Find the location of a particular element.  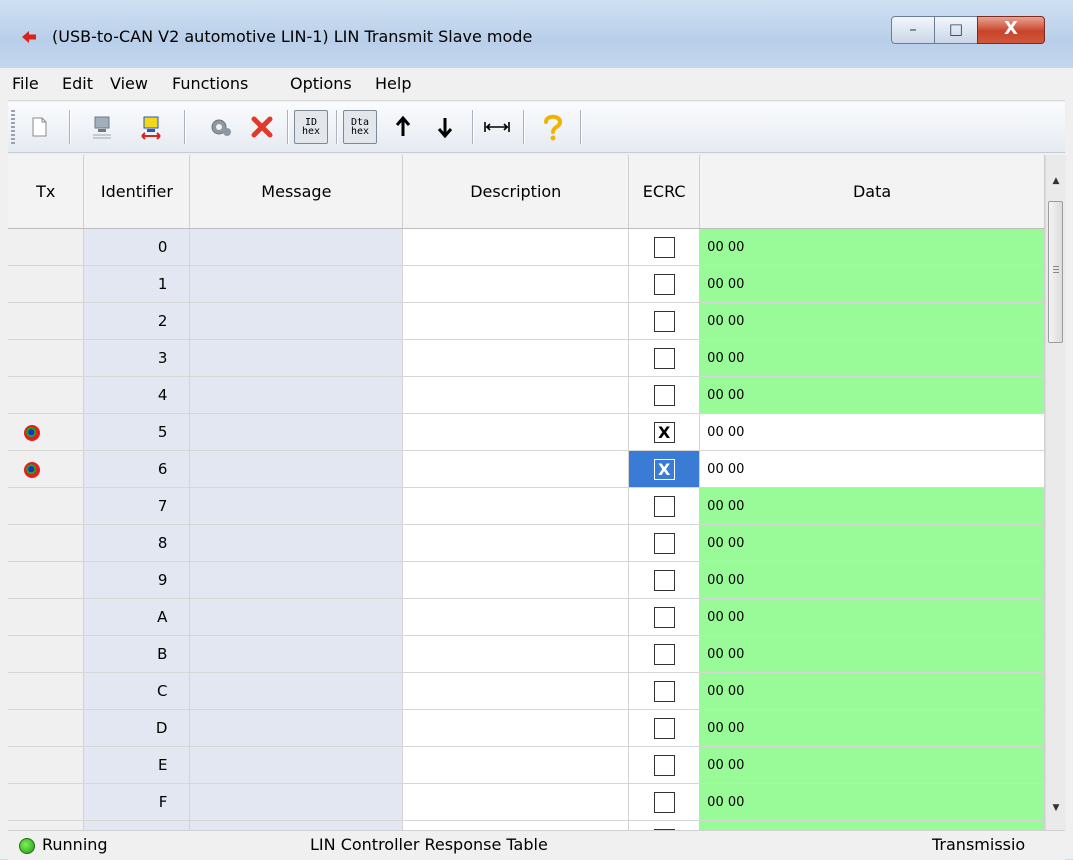

identifier-cell: E is located at coordinates (137, 765).